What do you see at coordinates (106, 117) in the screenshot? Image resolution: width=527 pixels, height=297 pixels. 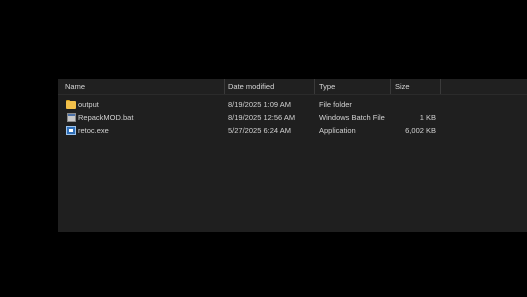 I see `file-name: RepackMOD.bat` at bounding box center [106, 117].